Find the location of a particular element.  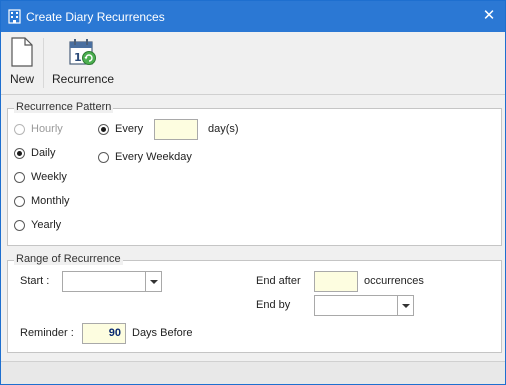

radio-every-label: Every is located at coordinates (129, 129).